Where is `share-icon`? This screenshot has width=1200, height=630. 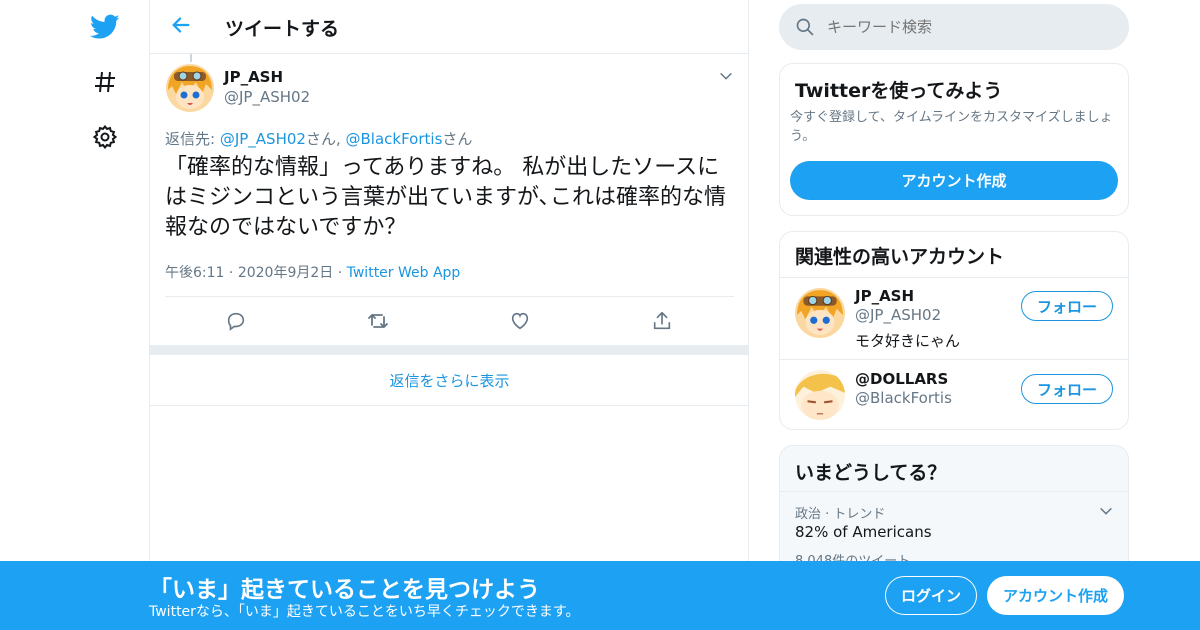
share-icon is located at coordinates (662, 321).